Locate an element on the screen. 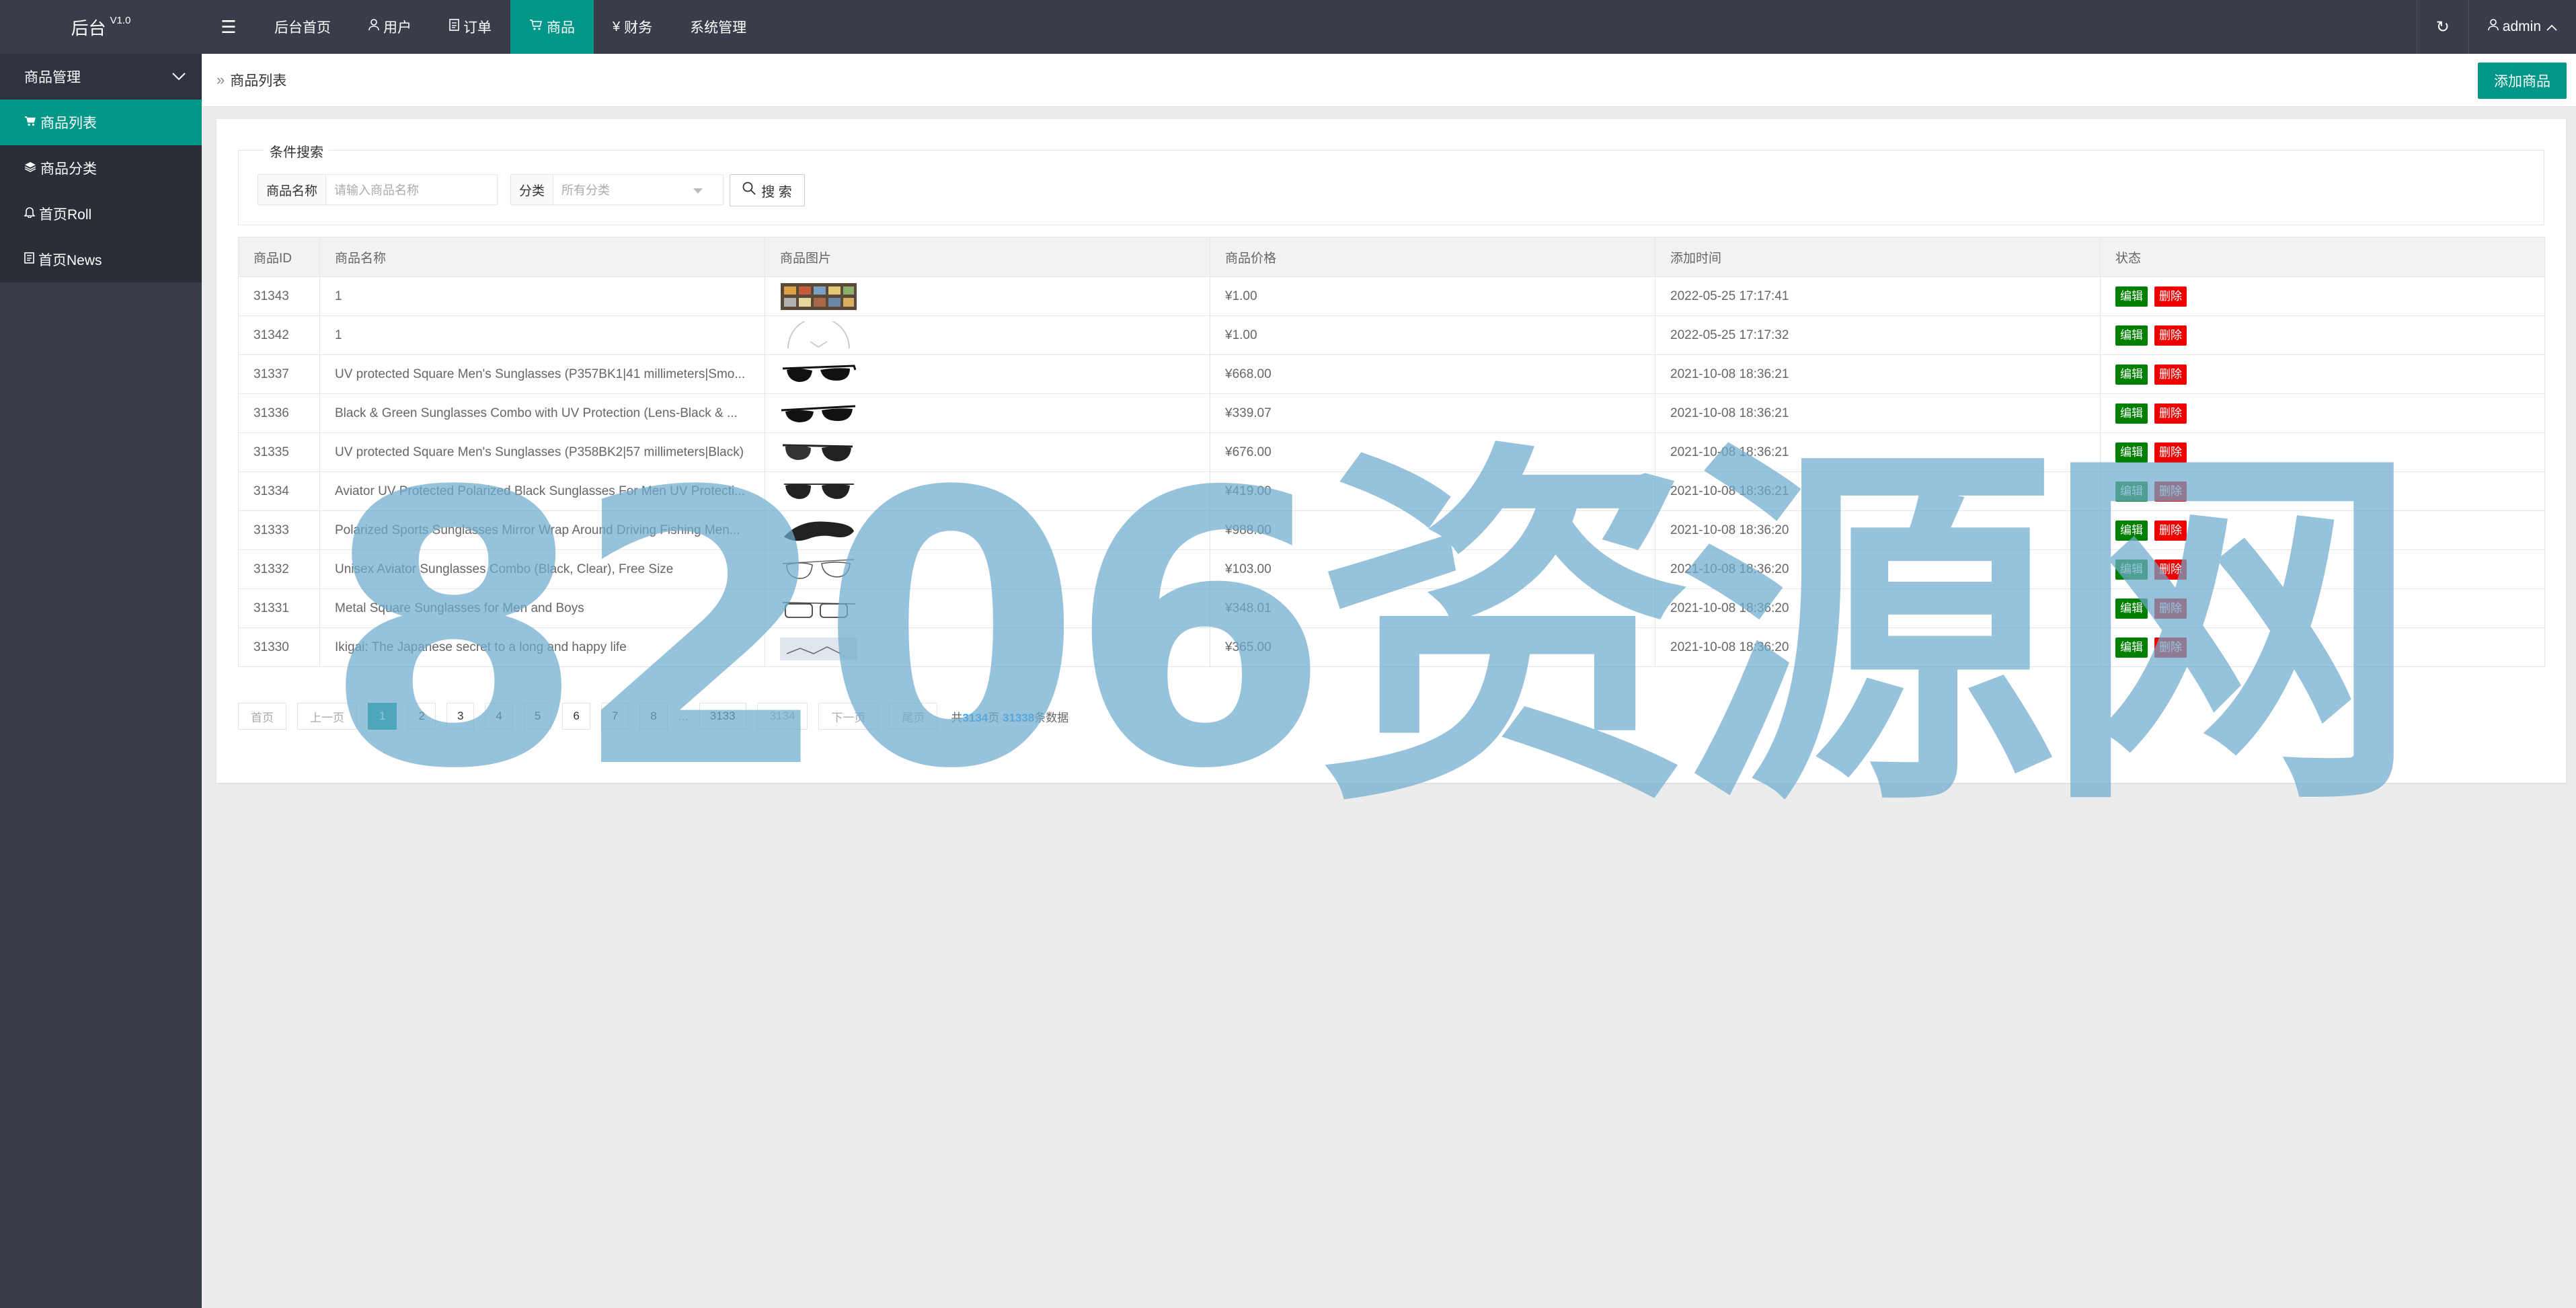 The height and width of the screenshot is (1308, 2576). sidebar-group-label: 商品管理 is located at coordinates (53, 77).